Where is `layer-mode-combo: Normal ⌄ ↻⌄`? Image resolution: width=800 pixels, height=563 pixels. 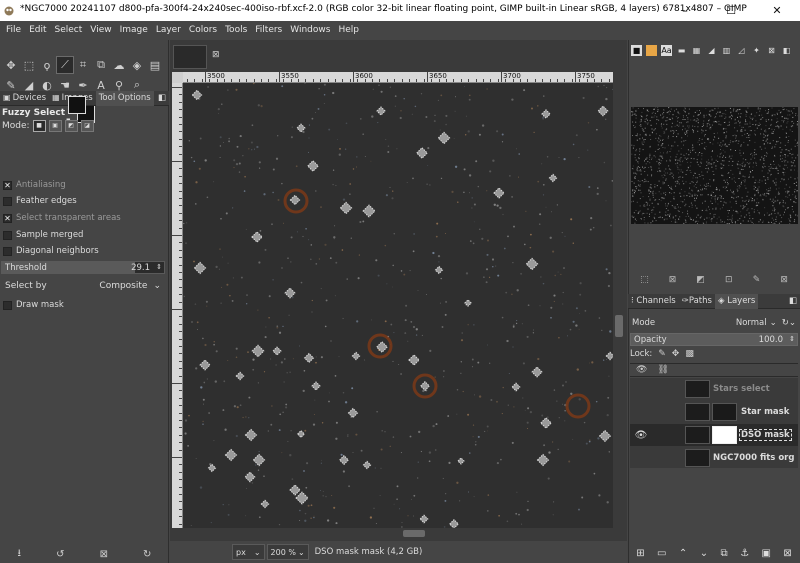 layer-mode-combo: Normal ⌄ ↻⌄ is located at coordinates (766, 323).